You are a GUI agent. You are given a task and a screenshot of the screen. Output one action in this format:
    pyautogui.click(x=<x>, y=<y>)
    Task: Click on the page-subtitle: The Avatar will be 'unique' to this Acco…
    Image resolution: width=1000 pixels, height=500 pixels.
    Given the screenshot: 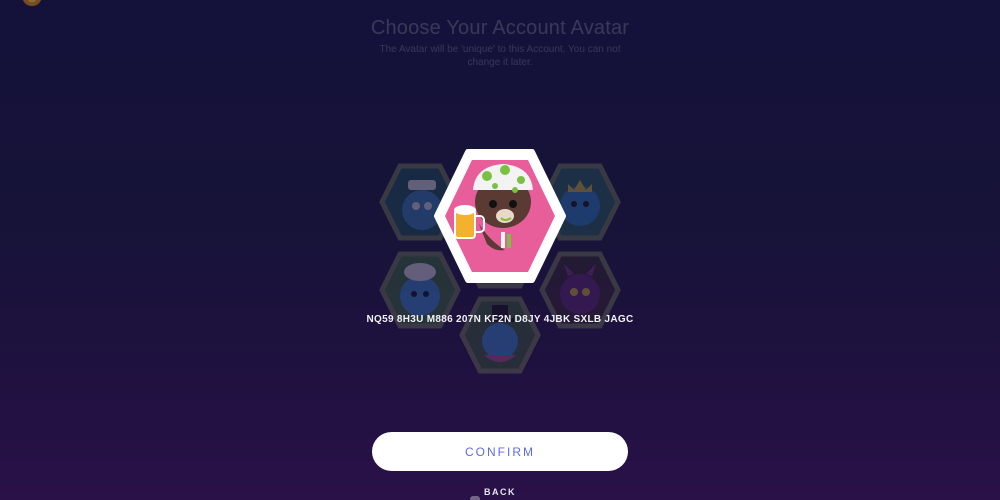 What is the action you would take?
    pyautogui.click(x=500, y=56)
    